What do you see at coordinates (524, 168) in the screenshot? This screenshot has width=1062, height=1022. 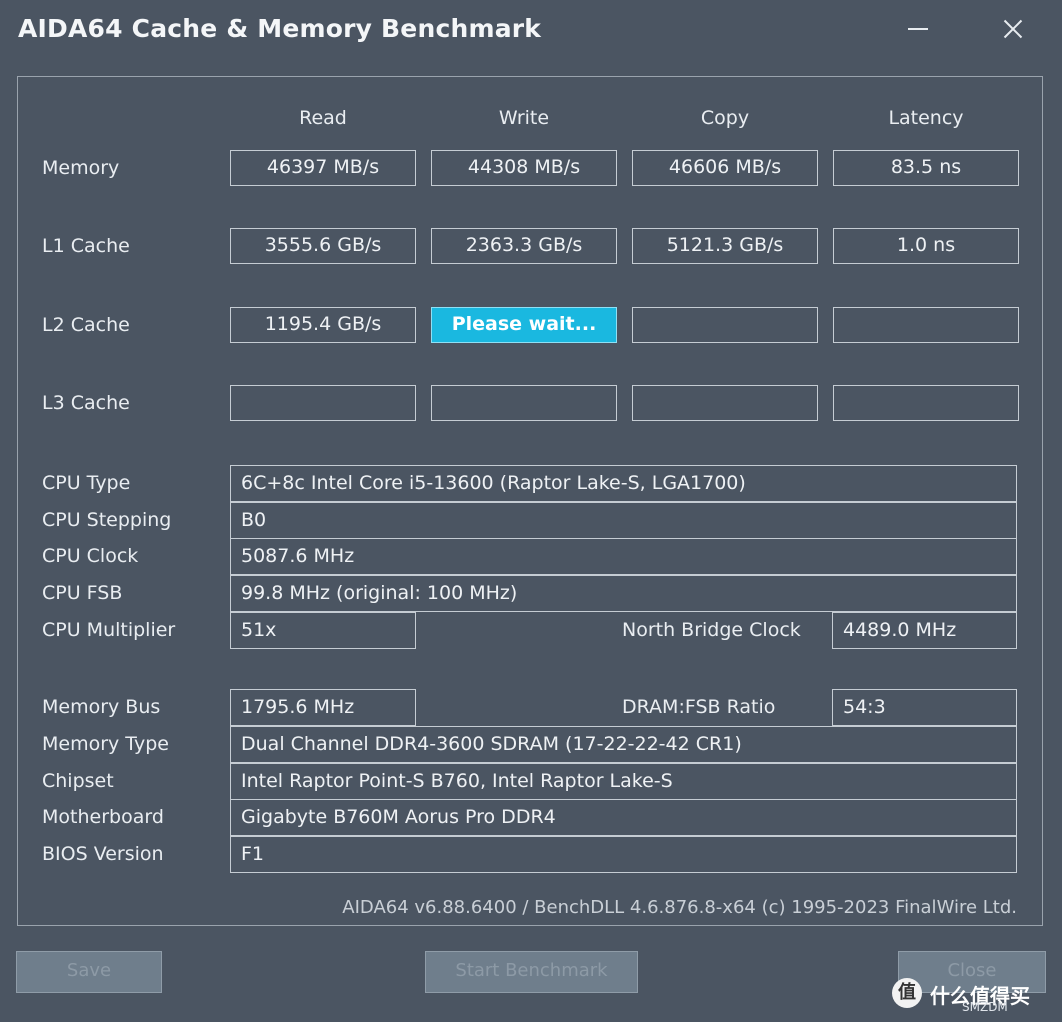 I see `memory-write-value: 44308 MB/s` at bounding box center [524, 168].